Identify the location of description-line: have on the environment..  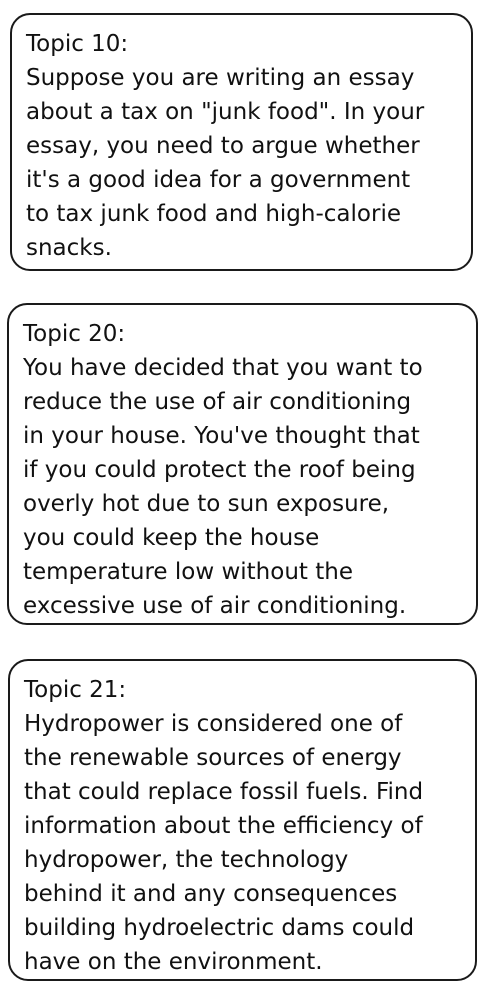
(173, 962).